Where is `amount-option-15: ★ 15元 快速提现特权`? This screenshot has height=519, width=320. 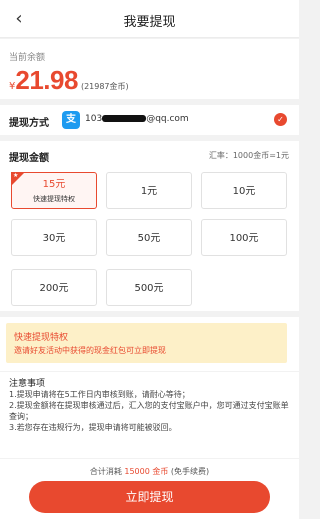 amount-option-15: ★ 15元 快速提现特权 is located at coordinates (54, 190).